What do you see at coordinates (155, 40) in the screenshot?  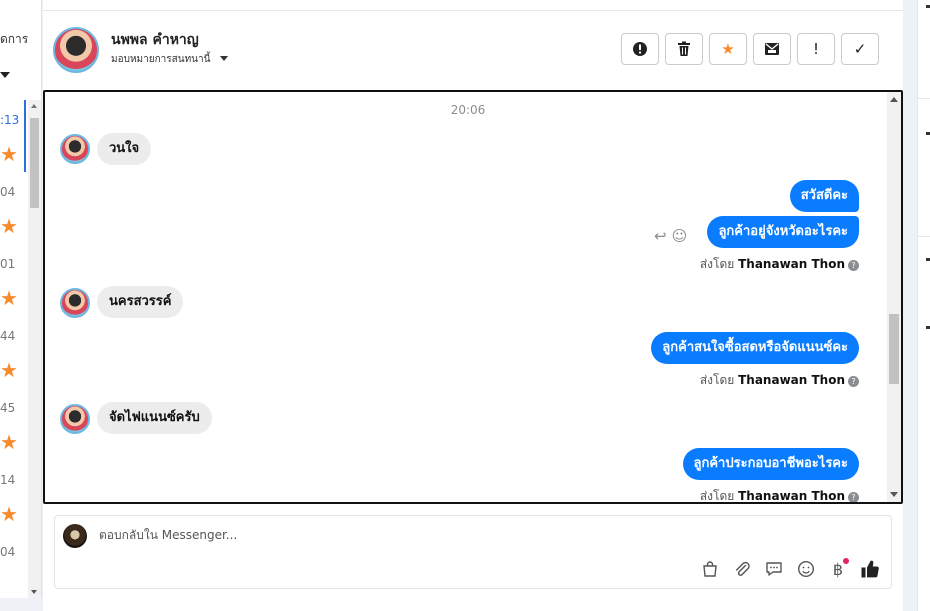 I see `contact-name: นพพล คำหาญ` at bounding box center [155, 40].